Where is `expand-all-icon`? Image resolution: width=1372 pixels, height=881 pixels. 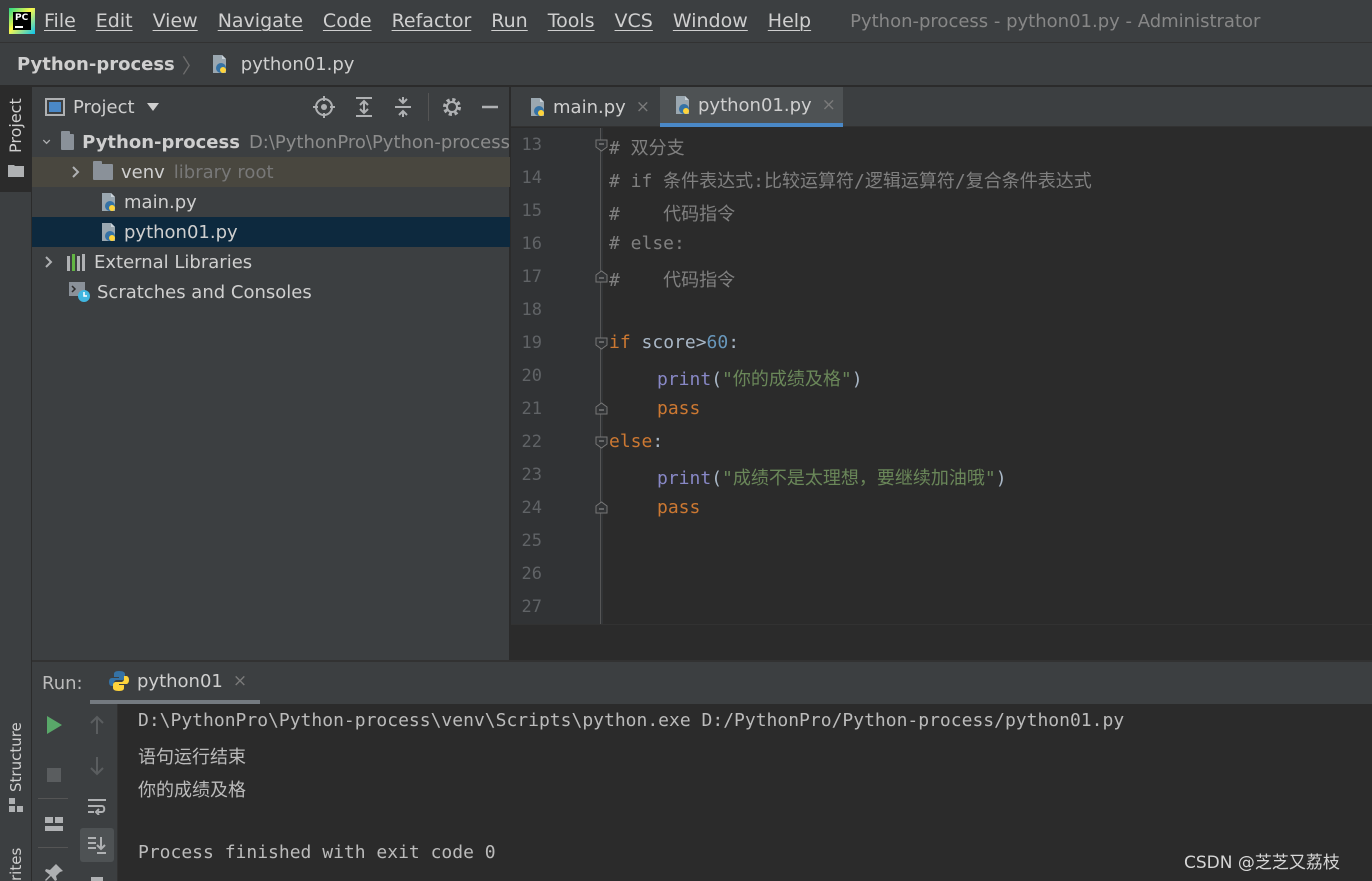
expand-all-icon is located at coordinates (364, 107).